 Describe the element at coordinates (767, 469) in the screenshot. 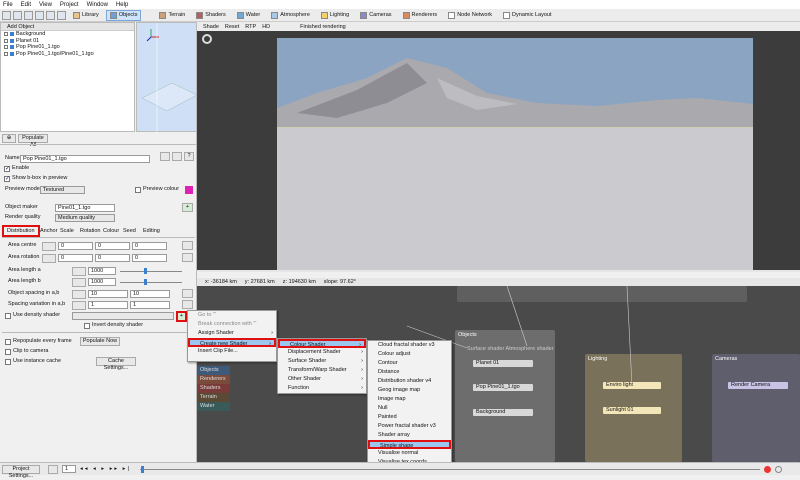

I see `record-icon` at that location.